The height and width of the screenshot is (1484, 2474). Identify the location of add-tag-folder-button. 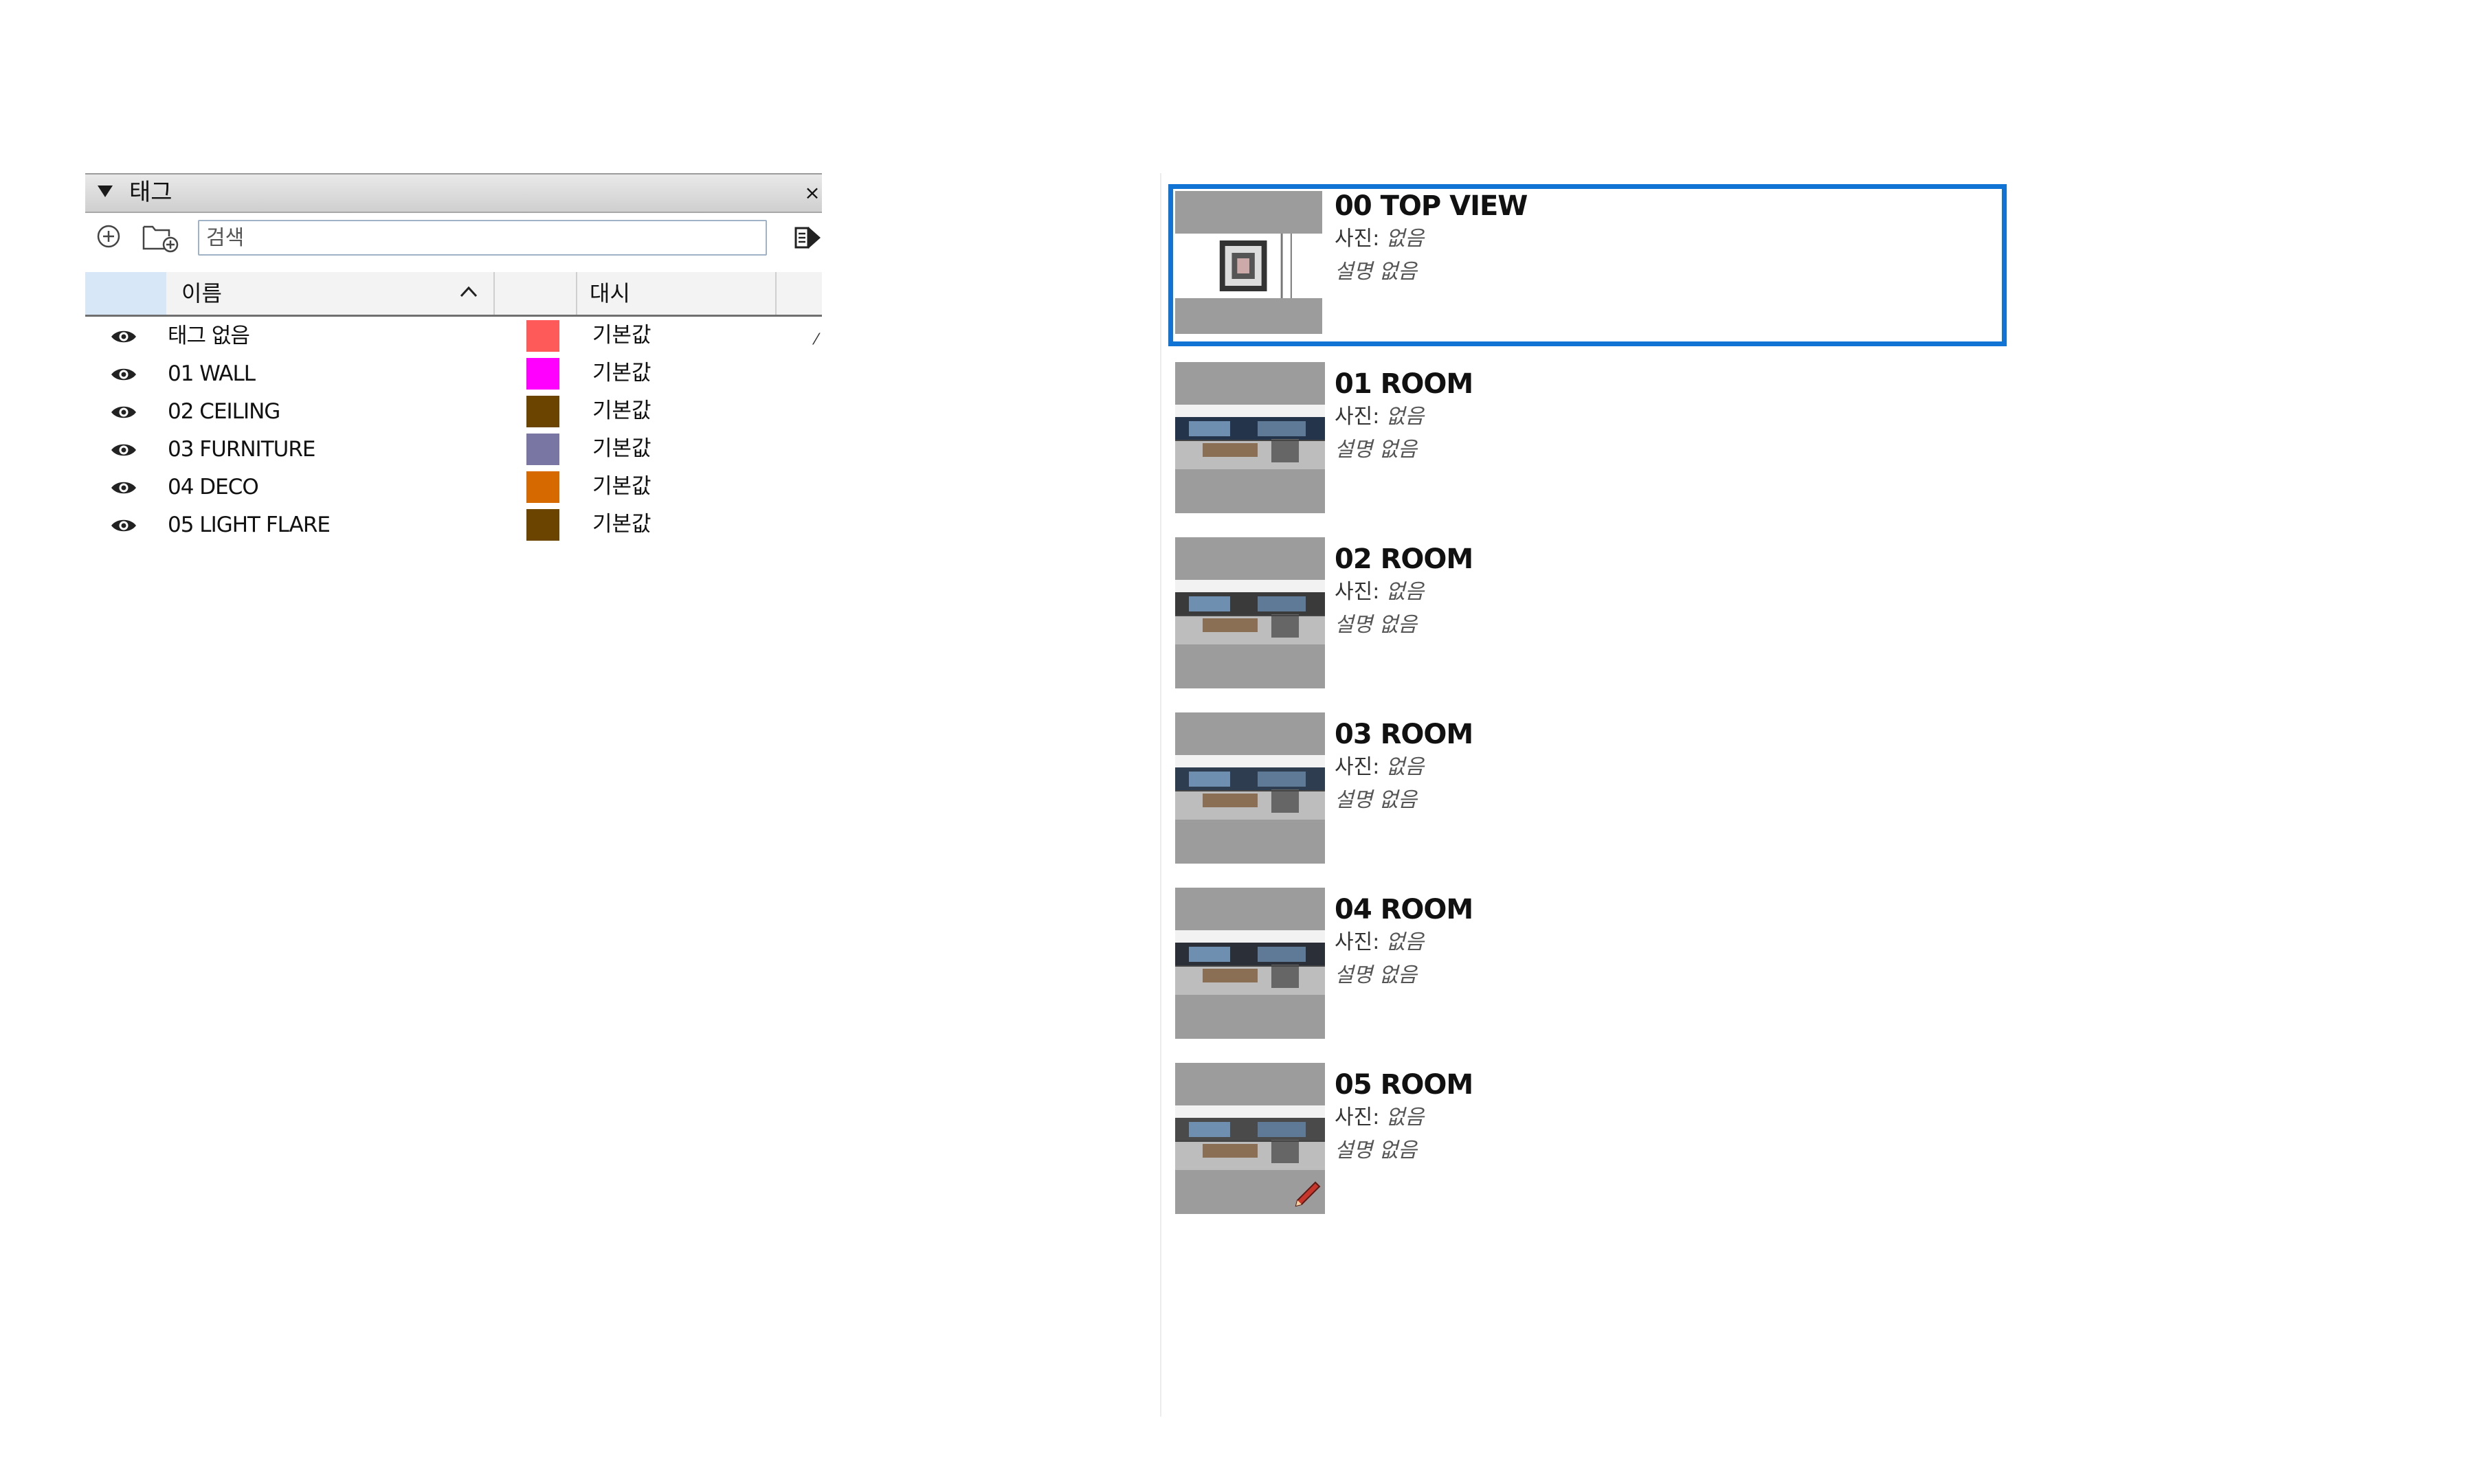
(161, 237).